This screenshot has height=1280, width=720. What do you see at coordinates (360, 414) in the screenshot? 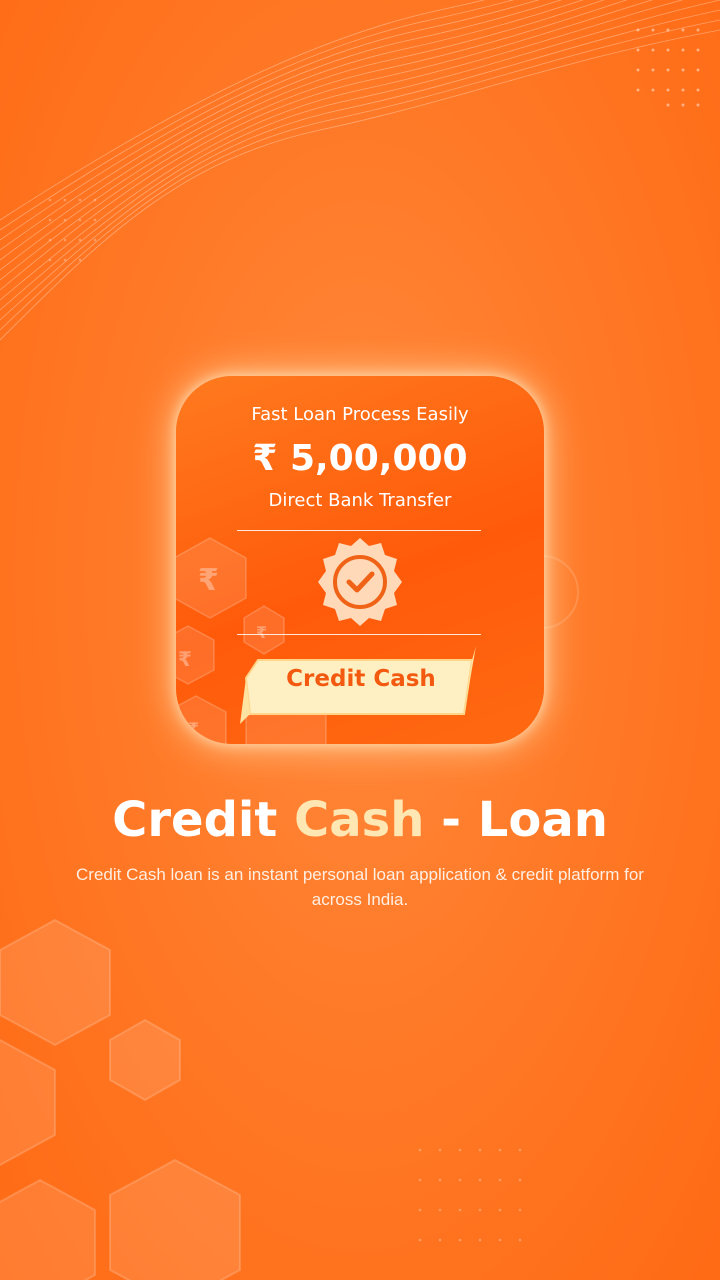
I see `icon-tagline: Fast Loan Process Easily` at bounding box center [360, 414].